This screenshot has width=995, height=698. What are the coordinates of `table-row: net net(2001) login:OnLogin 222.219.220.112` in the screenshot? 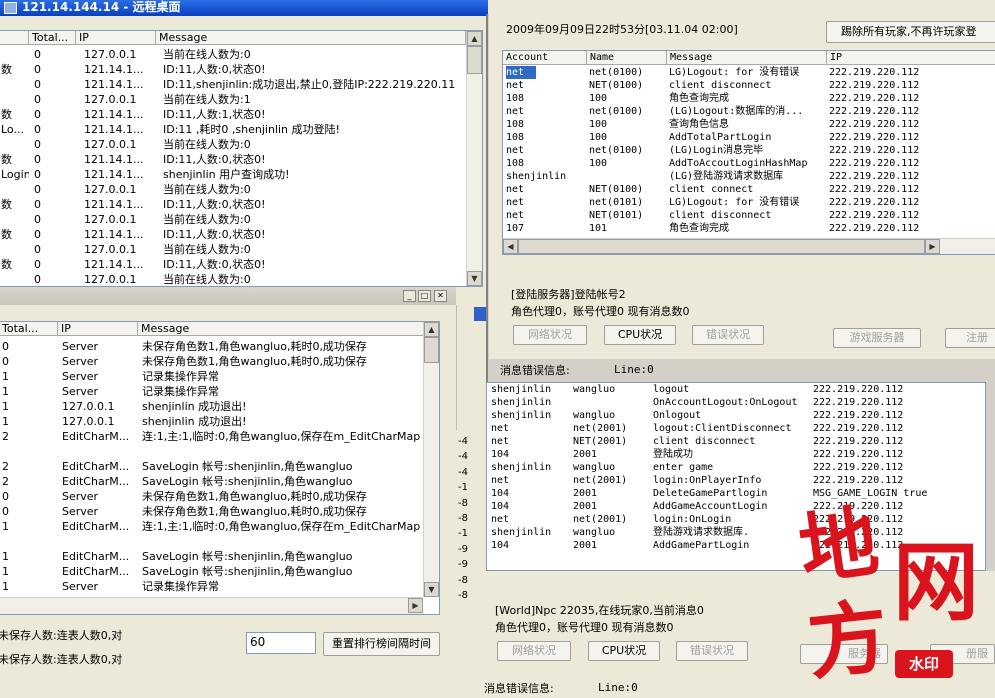 It's located at (736, 519).